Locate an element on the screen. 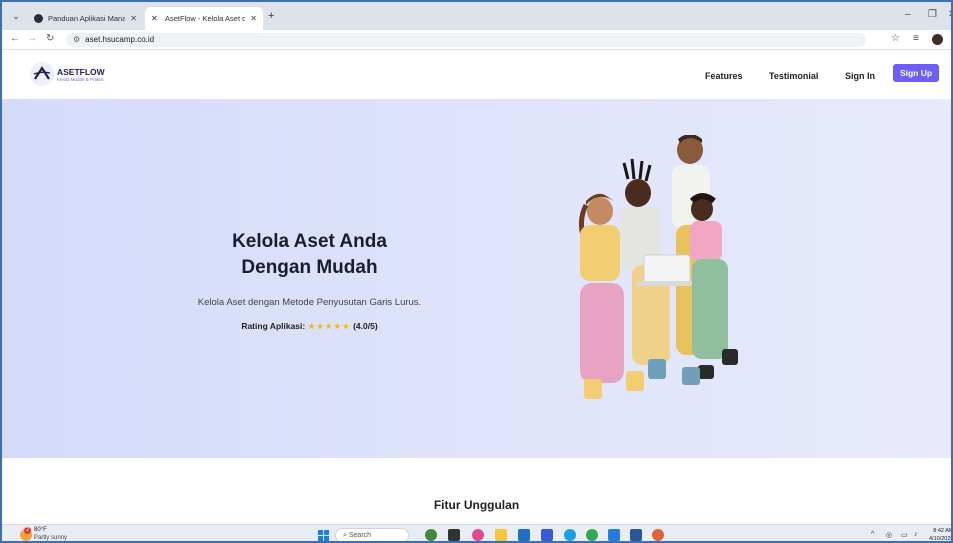  close-window-icon: ✕ is located at coordinates (949, 14).